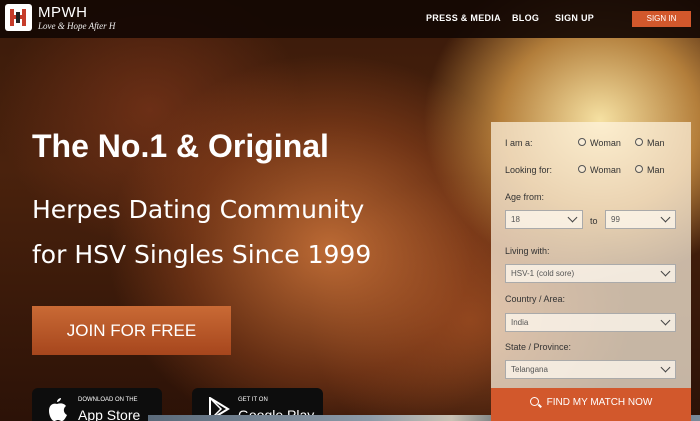  I want to click on age-to-select: 99, so click(640, 219).